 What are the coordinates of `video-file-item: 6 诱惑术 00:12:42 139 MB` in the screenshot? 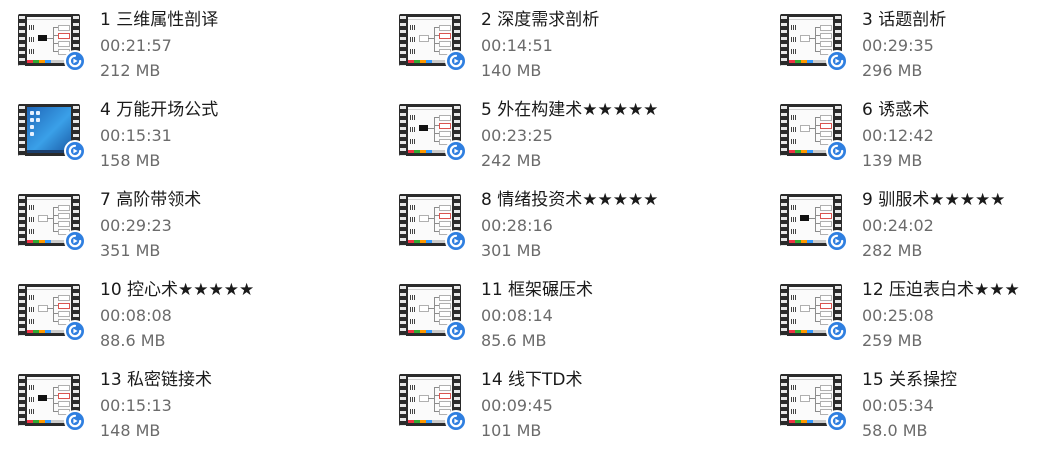 It's located at (912, 133).